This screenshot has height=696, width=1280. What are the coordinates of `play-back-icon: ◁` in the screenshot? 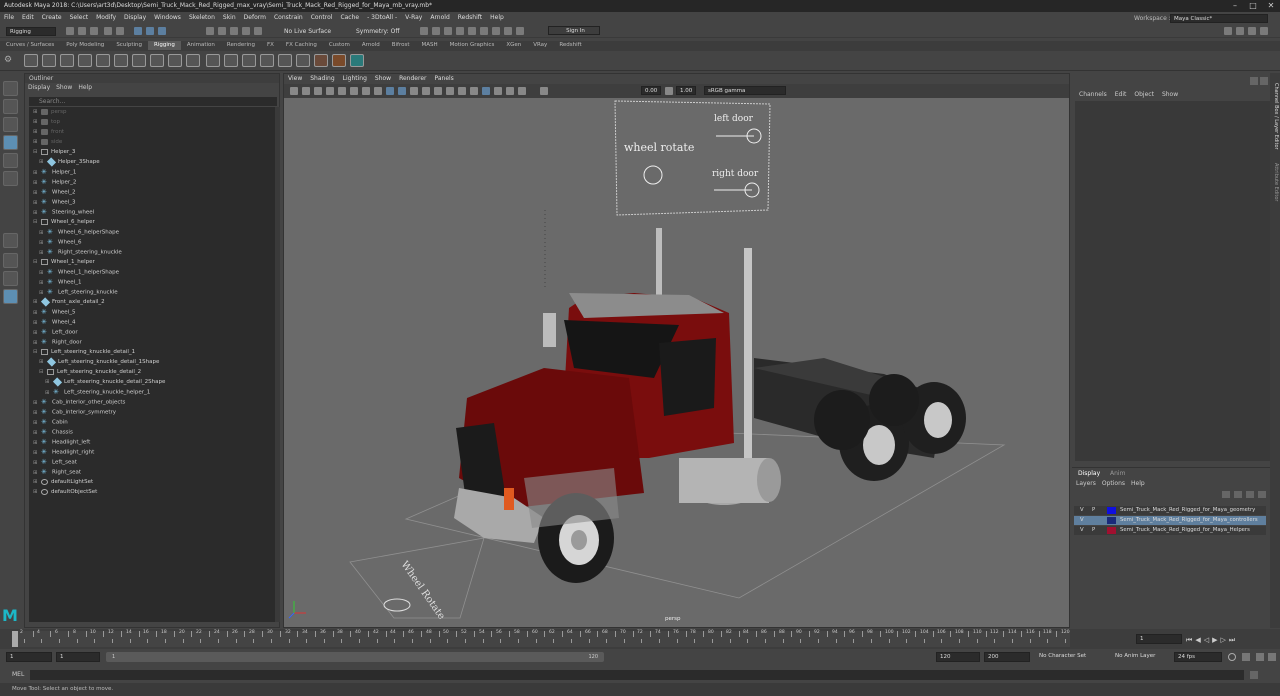 It's located at (1208, 640).